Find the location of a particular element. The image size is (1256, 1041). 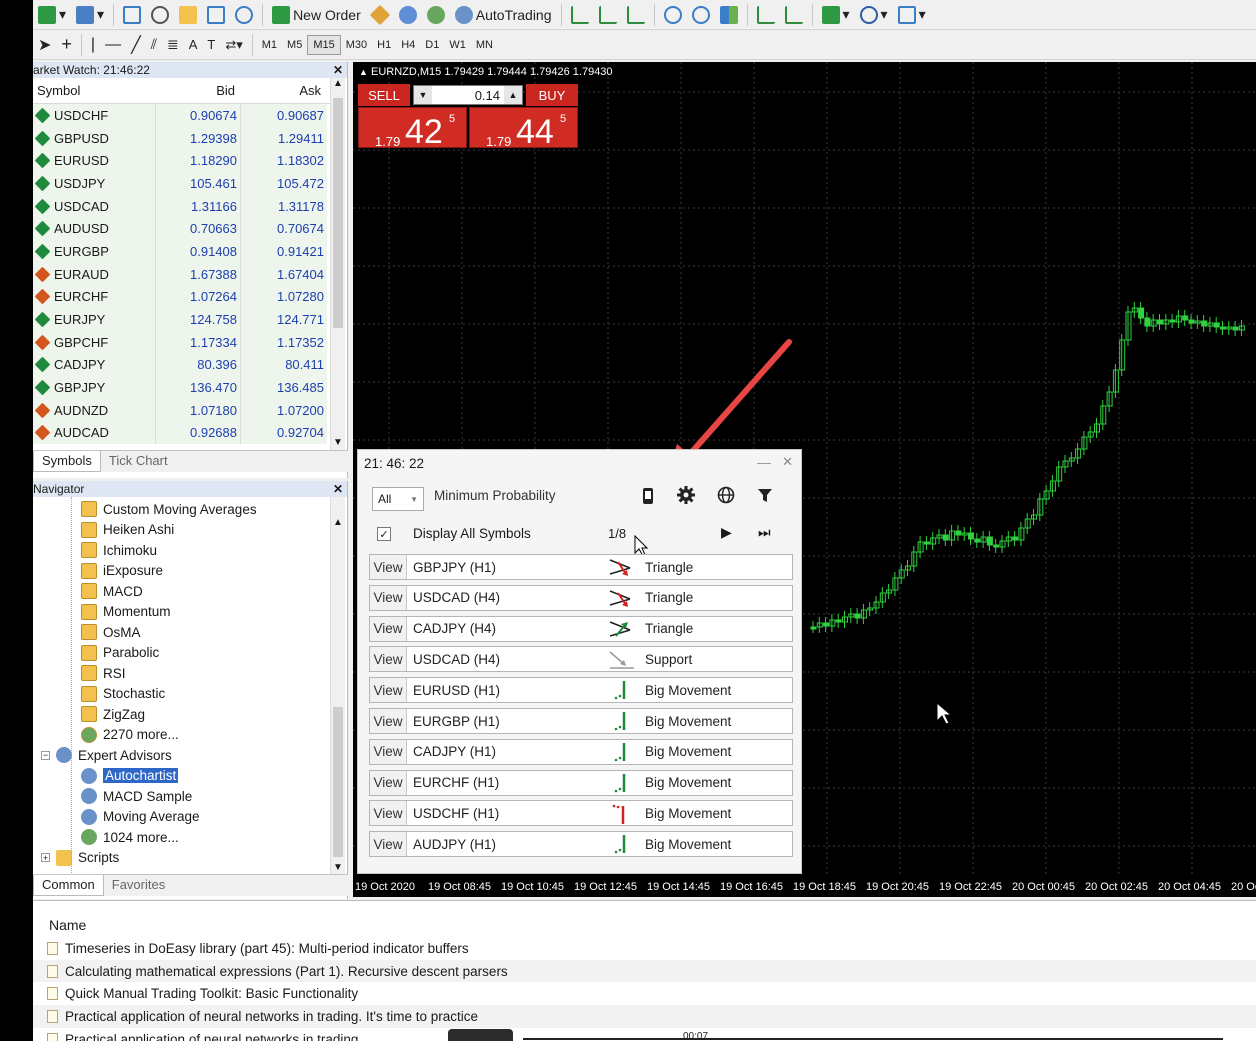

data-window-button is located at coordinates (160, 15).